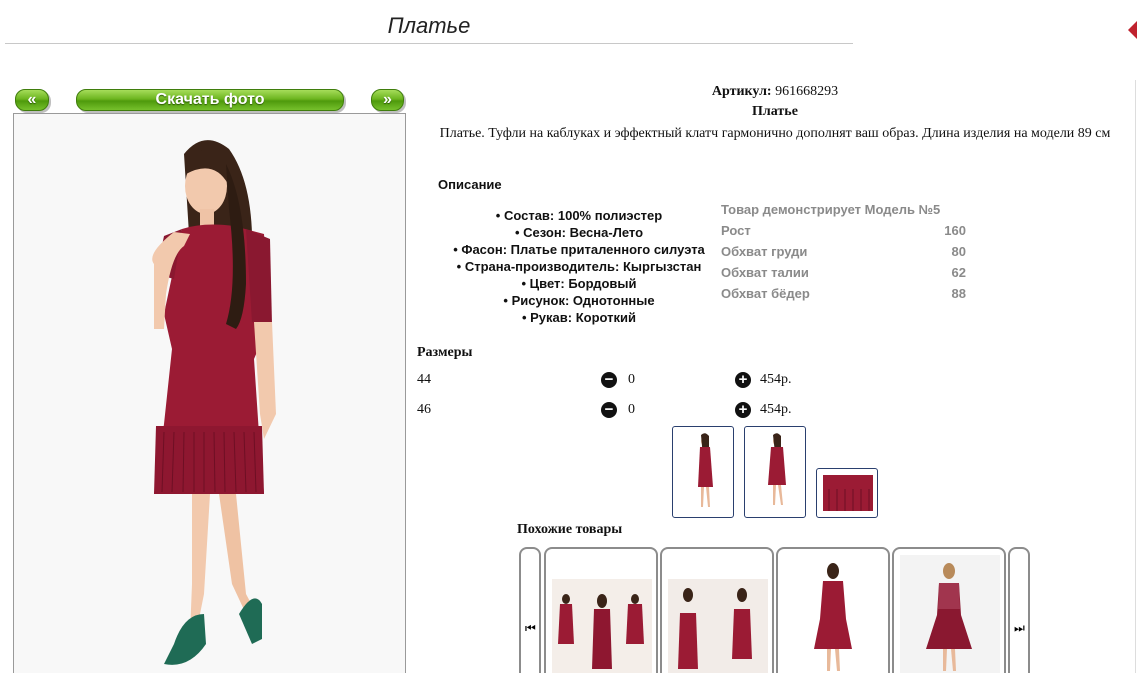  Describe the element at coordinates (843, 231) in the screenshot. I see `model-row: Рост 160` at that location.